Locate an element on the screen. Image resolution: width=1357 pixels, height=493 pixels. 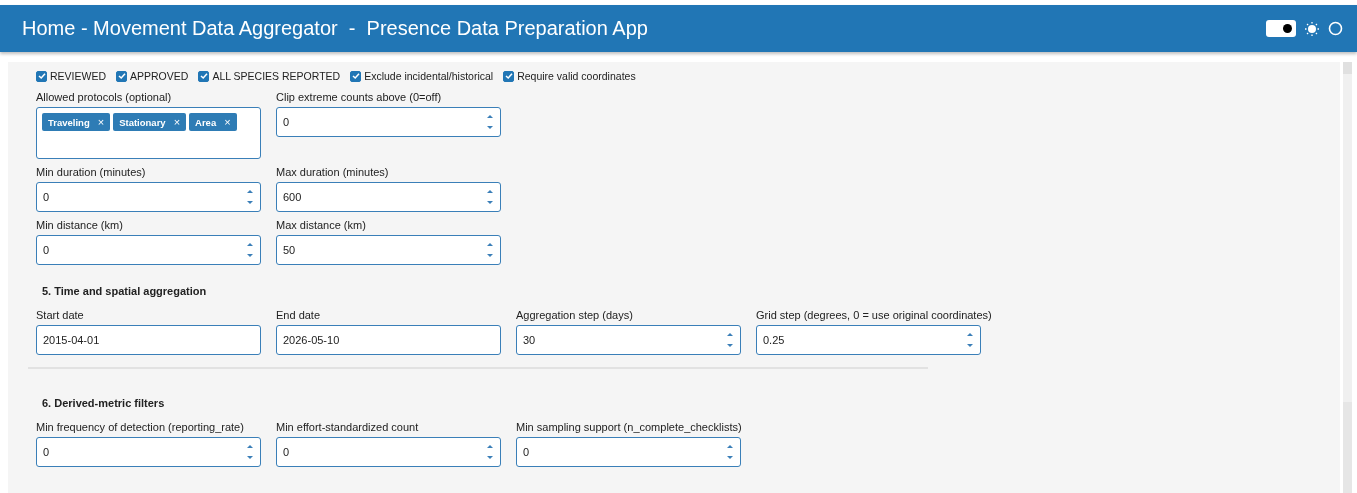
field-label: Aggregation step (days) is located at coordinates (574, 316).